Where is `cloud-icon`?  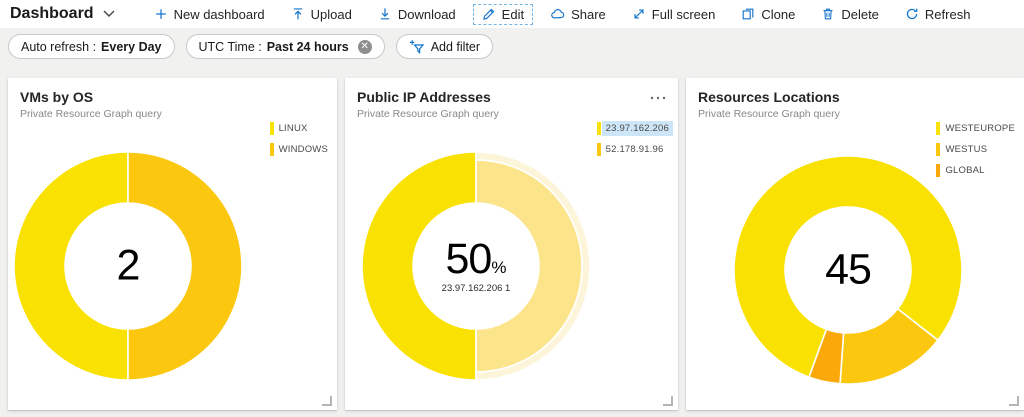
cloud-icon is located at coordinates (558, 14).